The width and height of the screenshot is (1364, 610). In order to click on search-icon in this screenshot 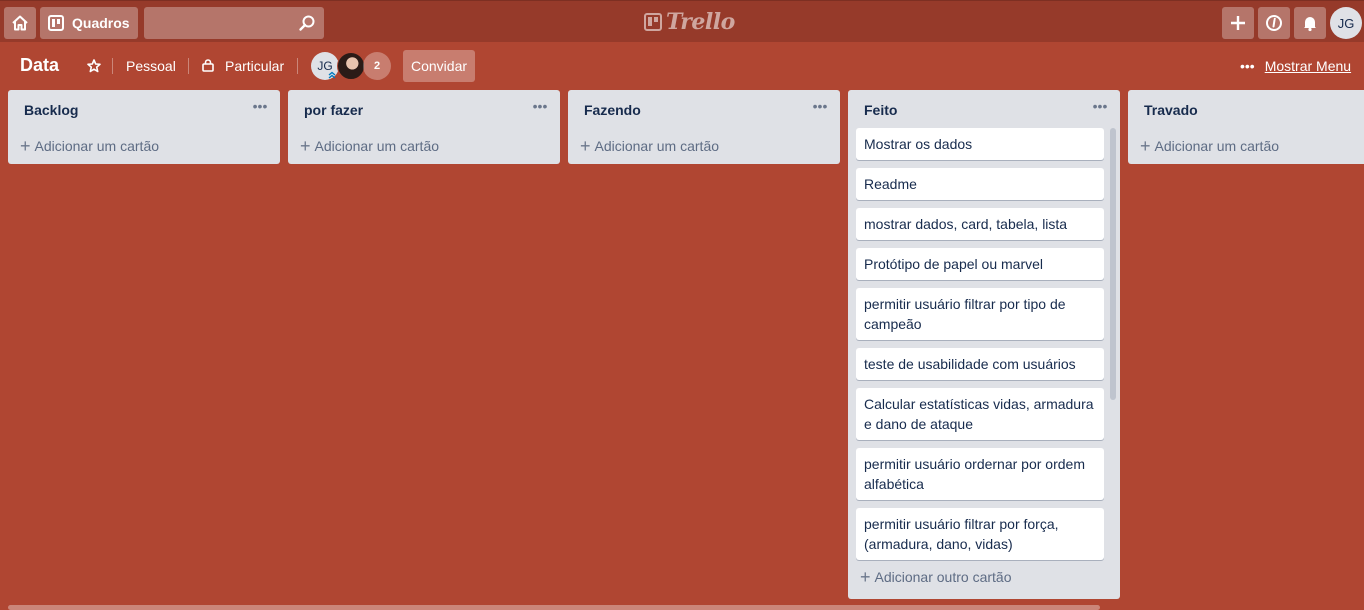, I will do `click(307, 23)`.